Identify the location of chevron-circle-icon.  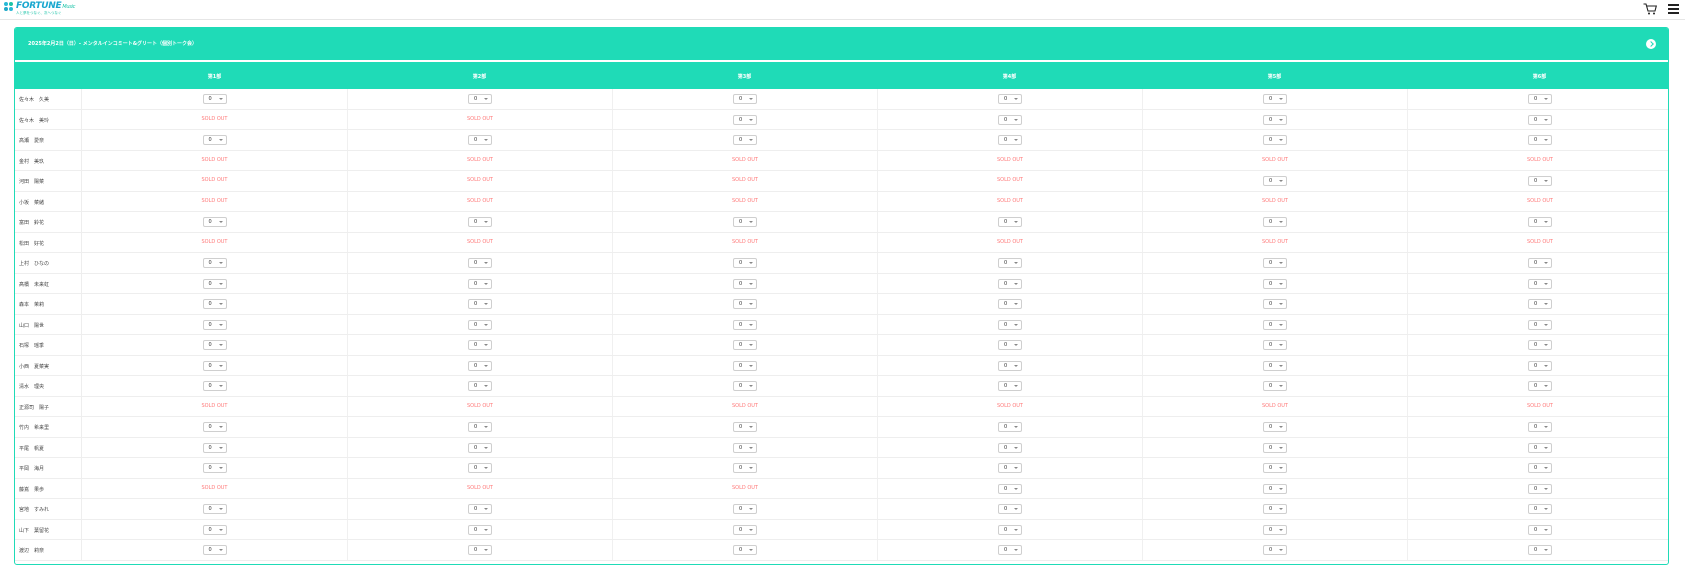
(1651, 44).